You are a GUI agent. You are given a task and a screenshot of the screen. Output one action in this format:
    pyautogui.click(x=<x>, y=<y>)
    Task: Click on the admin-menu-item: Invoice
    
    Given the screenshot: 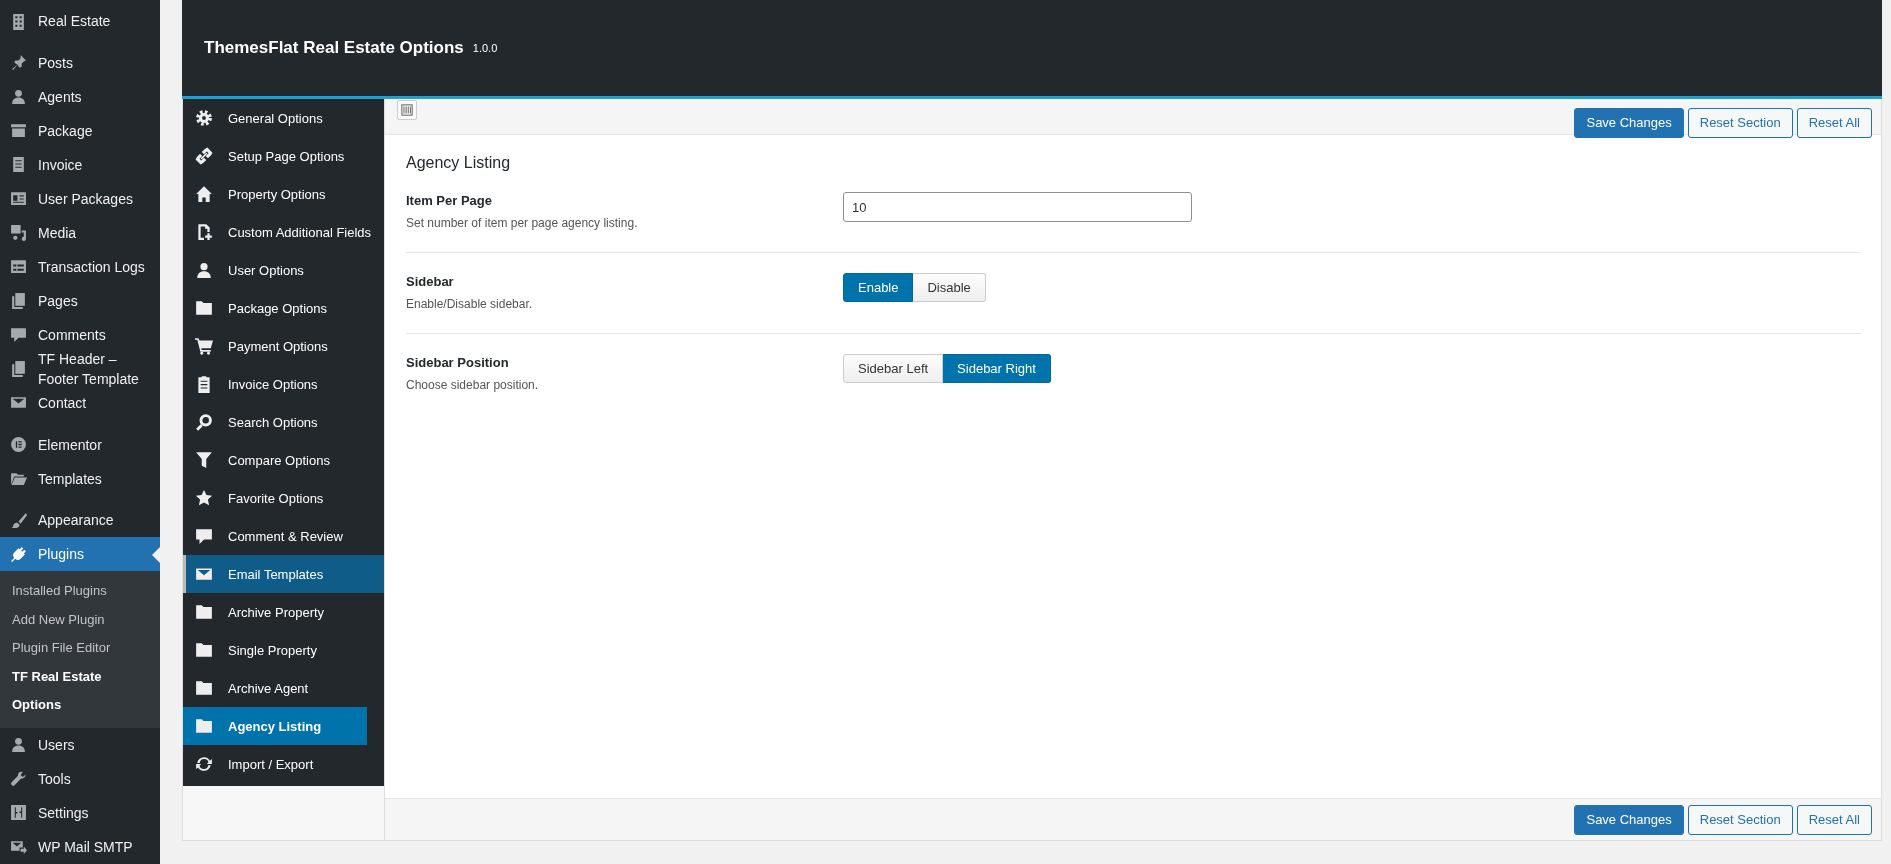 What is the action you would take?
    pyautogui.click(x=80, y=164)
    